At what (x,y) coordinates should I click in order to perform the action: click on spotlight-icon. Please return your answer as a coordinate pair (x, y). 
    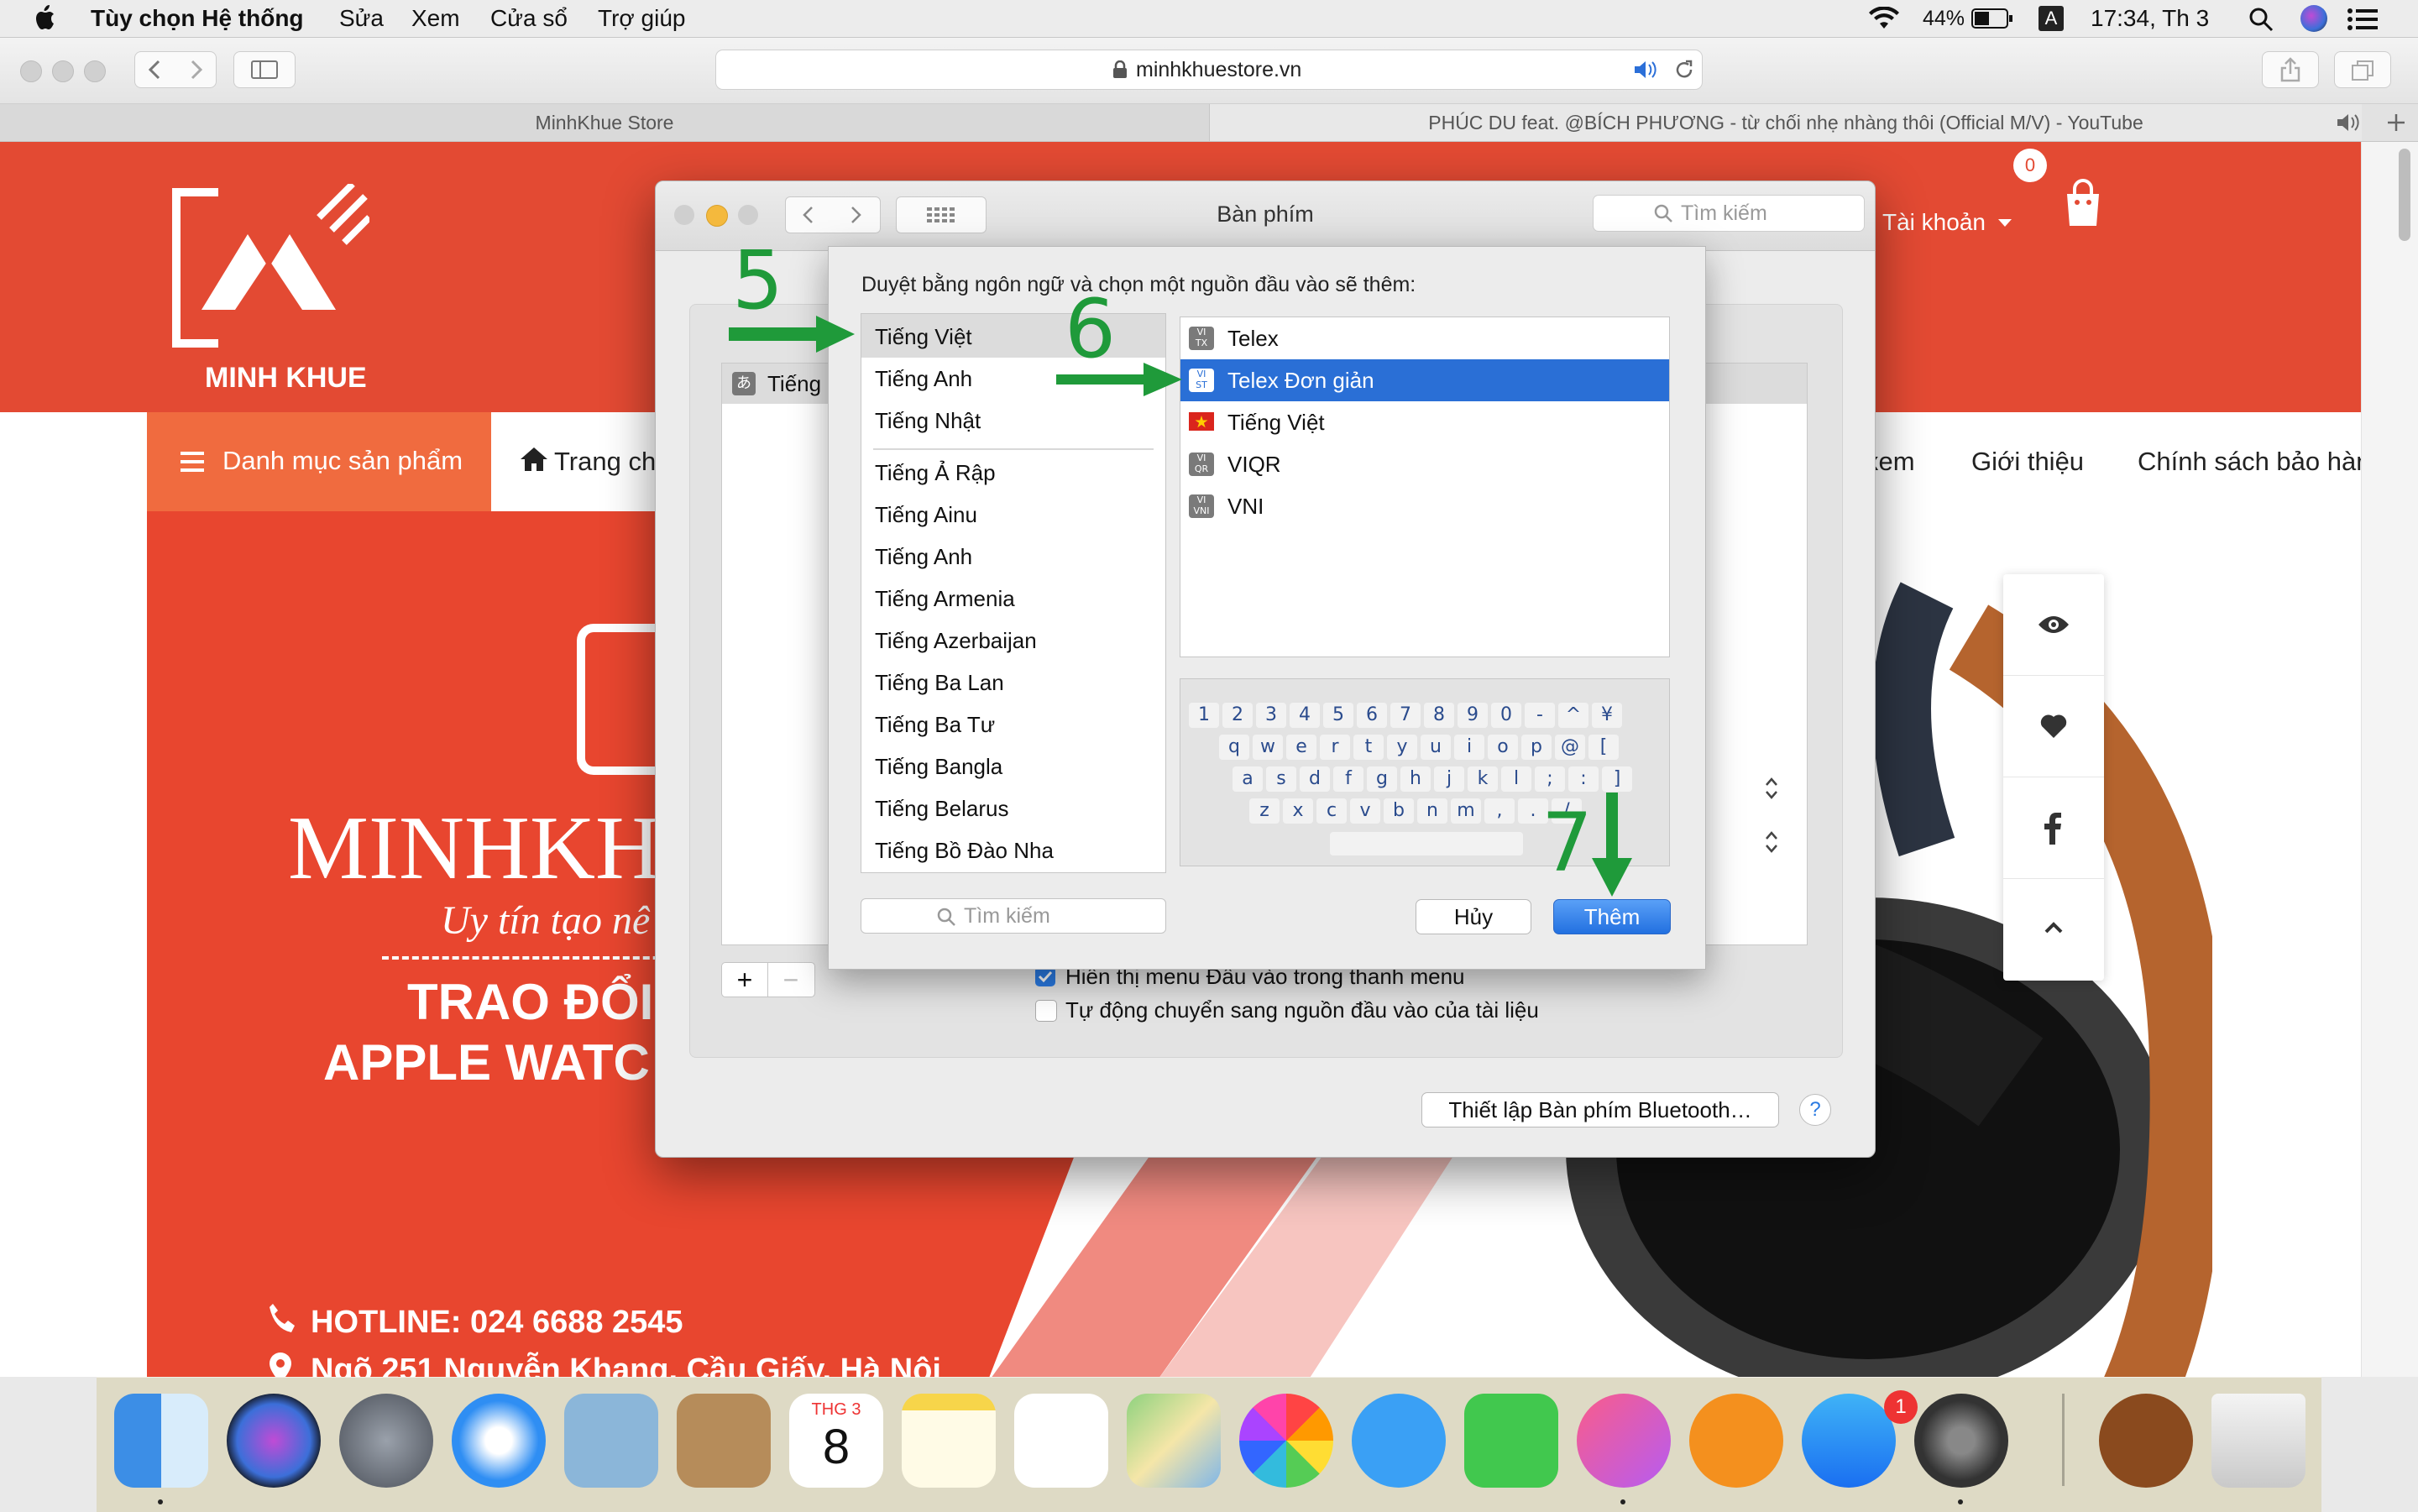
    Looking at the image, I should click on (2261, 19).